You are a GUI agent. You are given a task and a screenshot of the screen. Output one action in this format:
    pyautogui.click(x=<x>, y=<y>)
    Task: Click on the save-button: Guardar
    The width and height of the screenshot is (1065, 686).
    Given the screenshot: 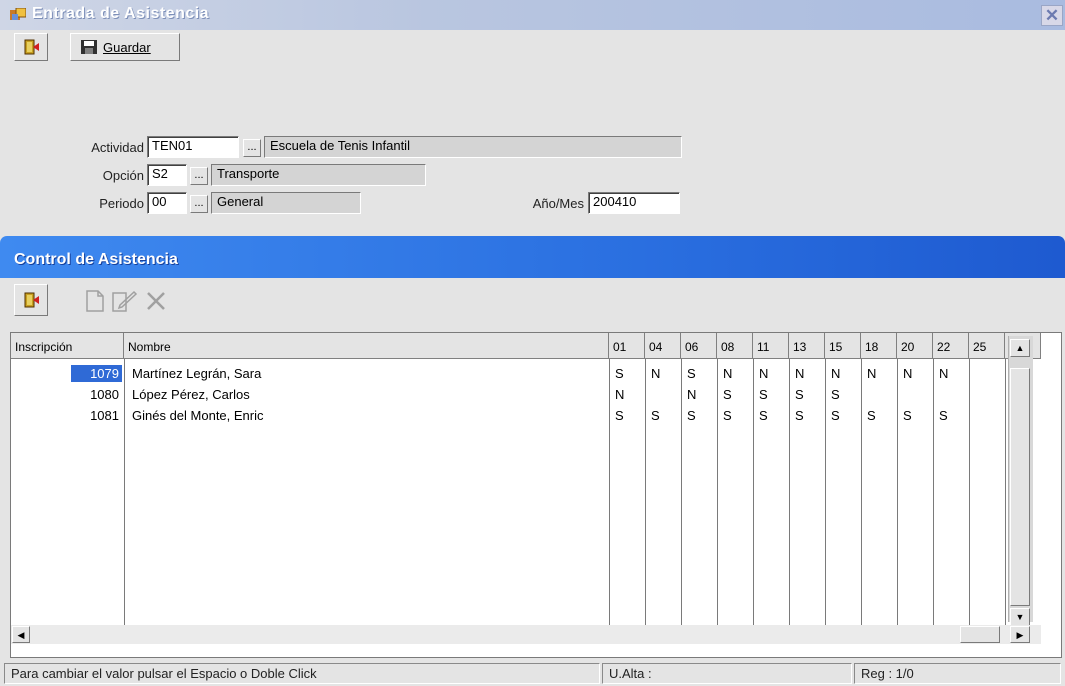 What is the action you would take?
    pyautogui.click(x=125, y=47)
    